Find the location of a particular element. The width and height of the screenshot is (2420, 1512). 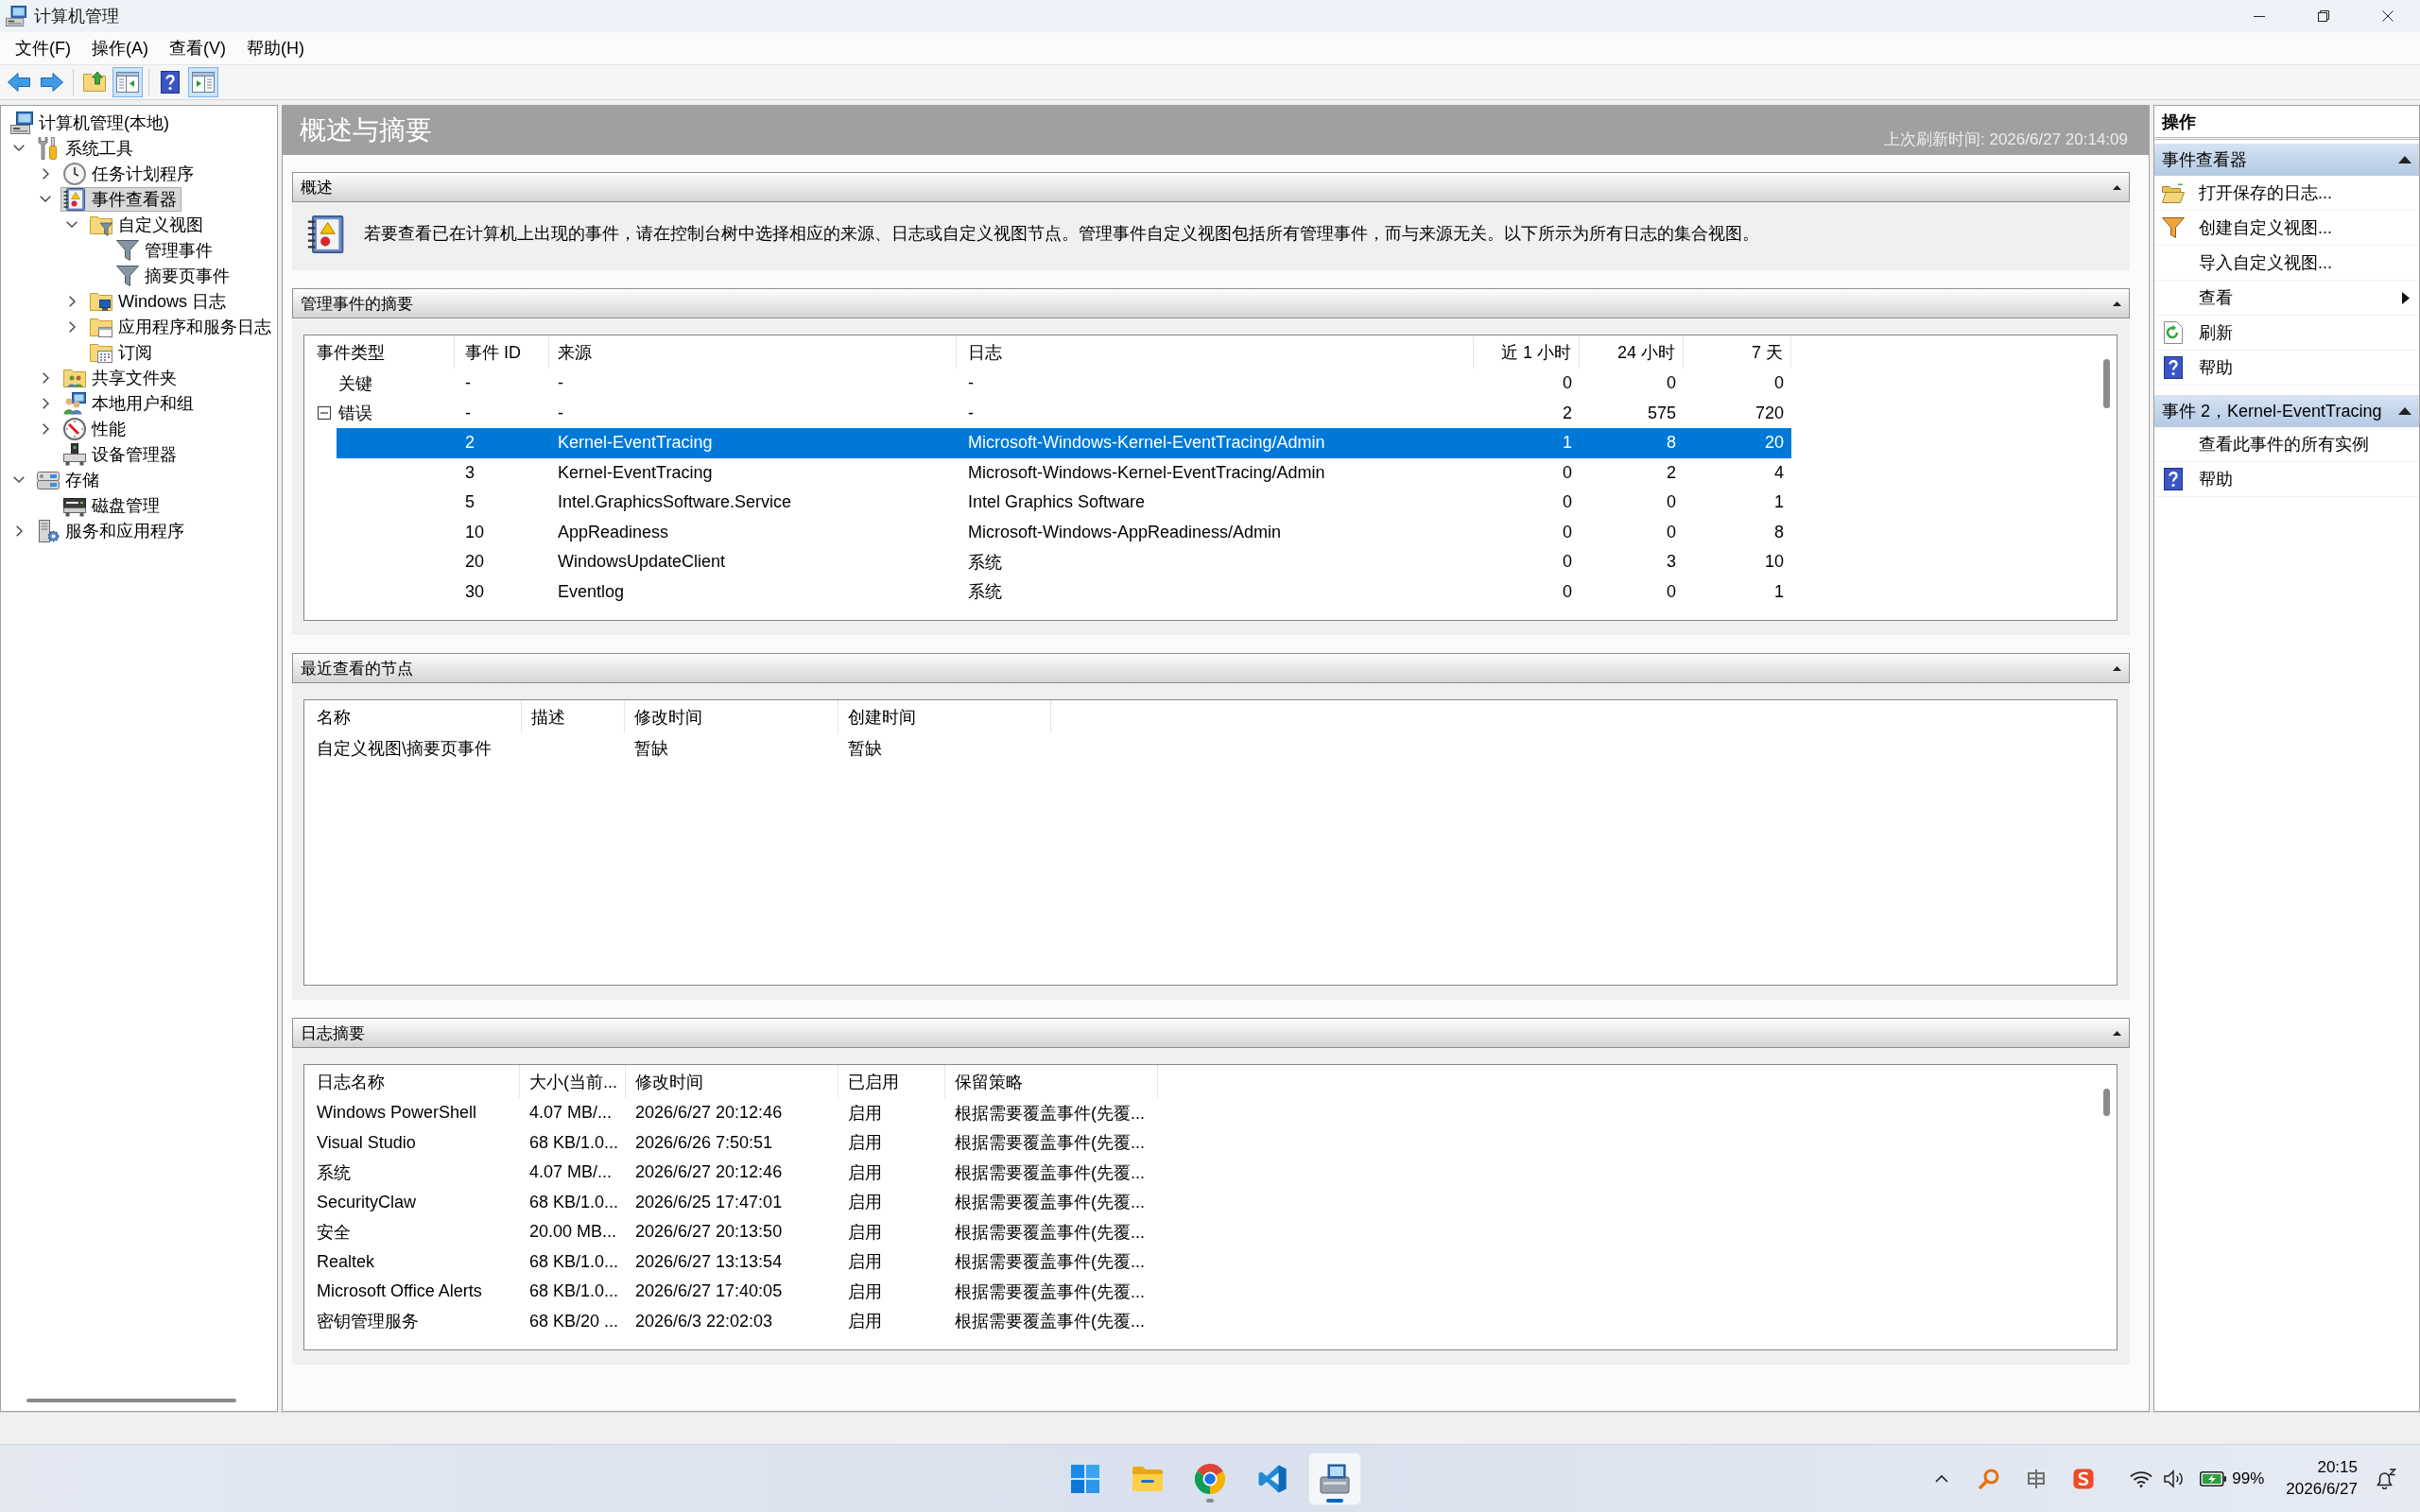

tree-item: 事件查看器 is located at coordinates (121, 199).